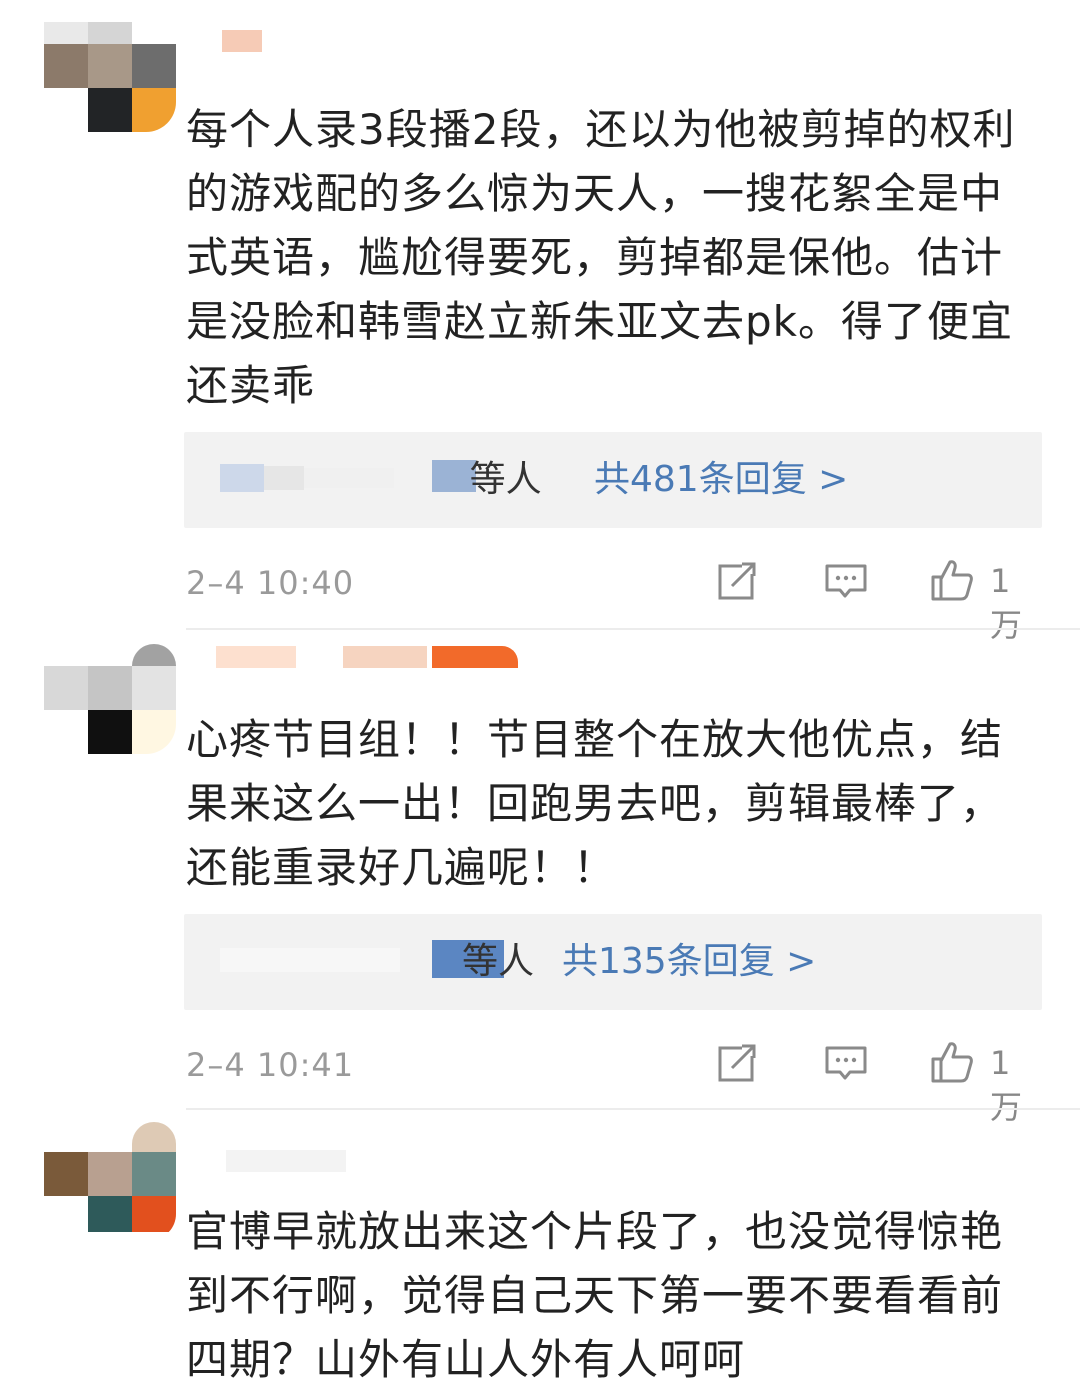 The height and width of the screenshot is (1392, 1080). I want to click on reply-count-link: 共135条回复 >, so click(689, 962).